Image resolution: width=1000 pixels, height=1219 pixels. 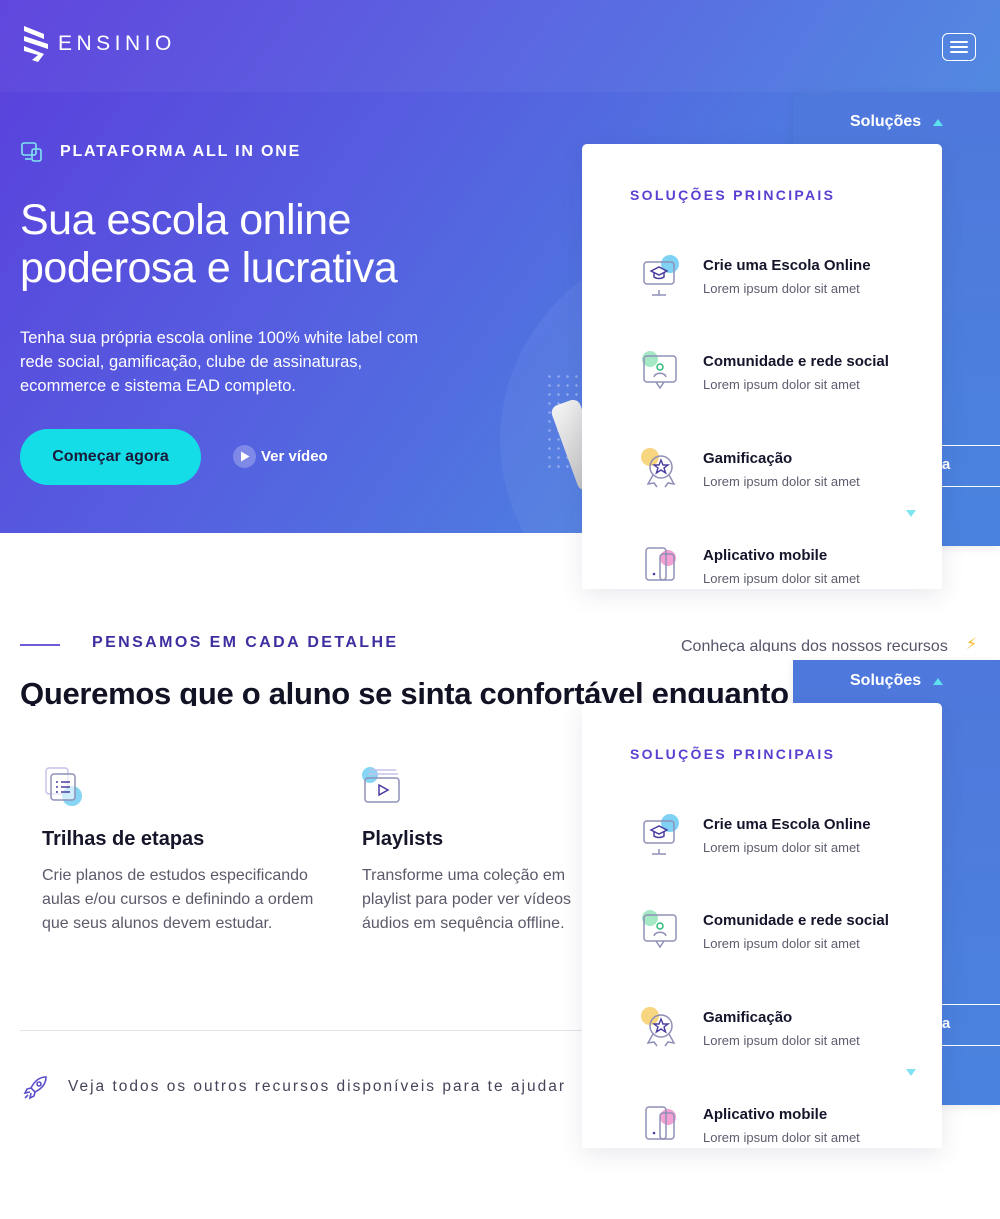 What do you see at coordinates (245, 642) in the screenshot?
I see `section-eyebrow: PENSAMOS EM CADA DETALHE` at bounding box center [245, 642].